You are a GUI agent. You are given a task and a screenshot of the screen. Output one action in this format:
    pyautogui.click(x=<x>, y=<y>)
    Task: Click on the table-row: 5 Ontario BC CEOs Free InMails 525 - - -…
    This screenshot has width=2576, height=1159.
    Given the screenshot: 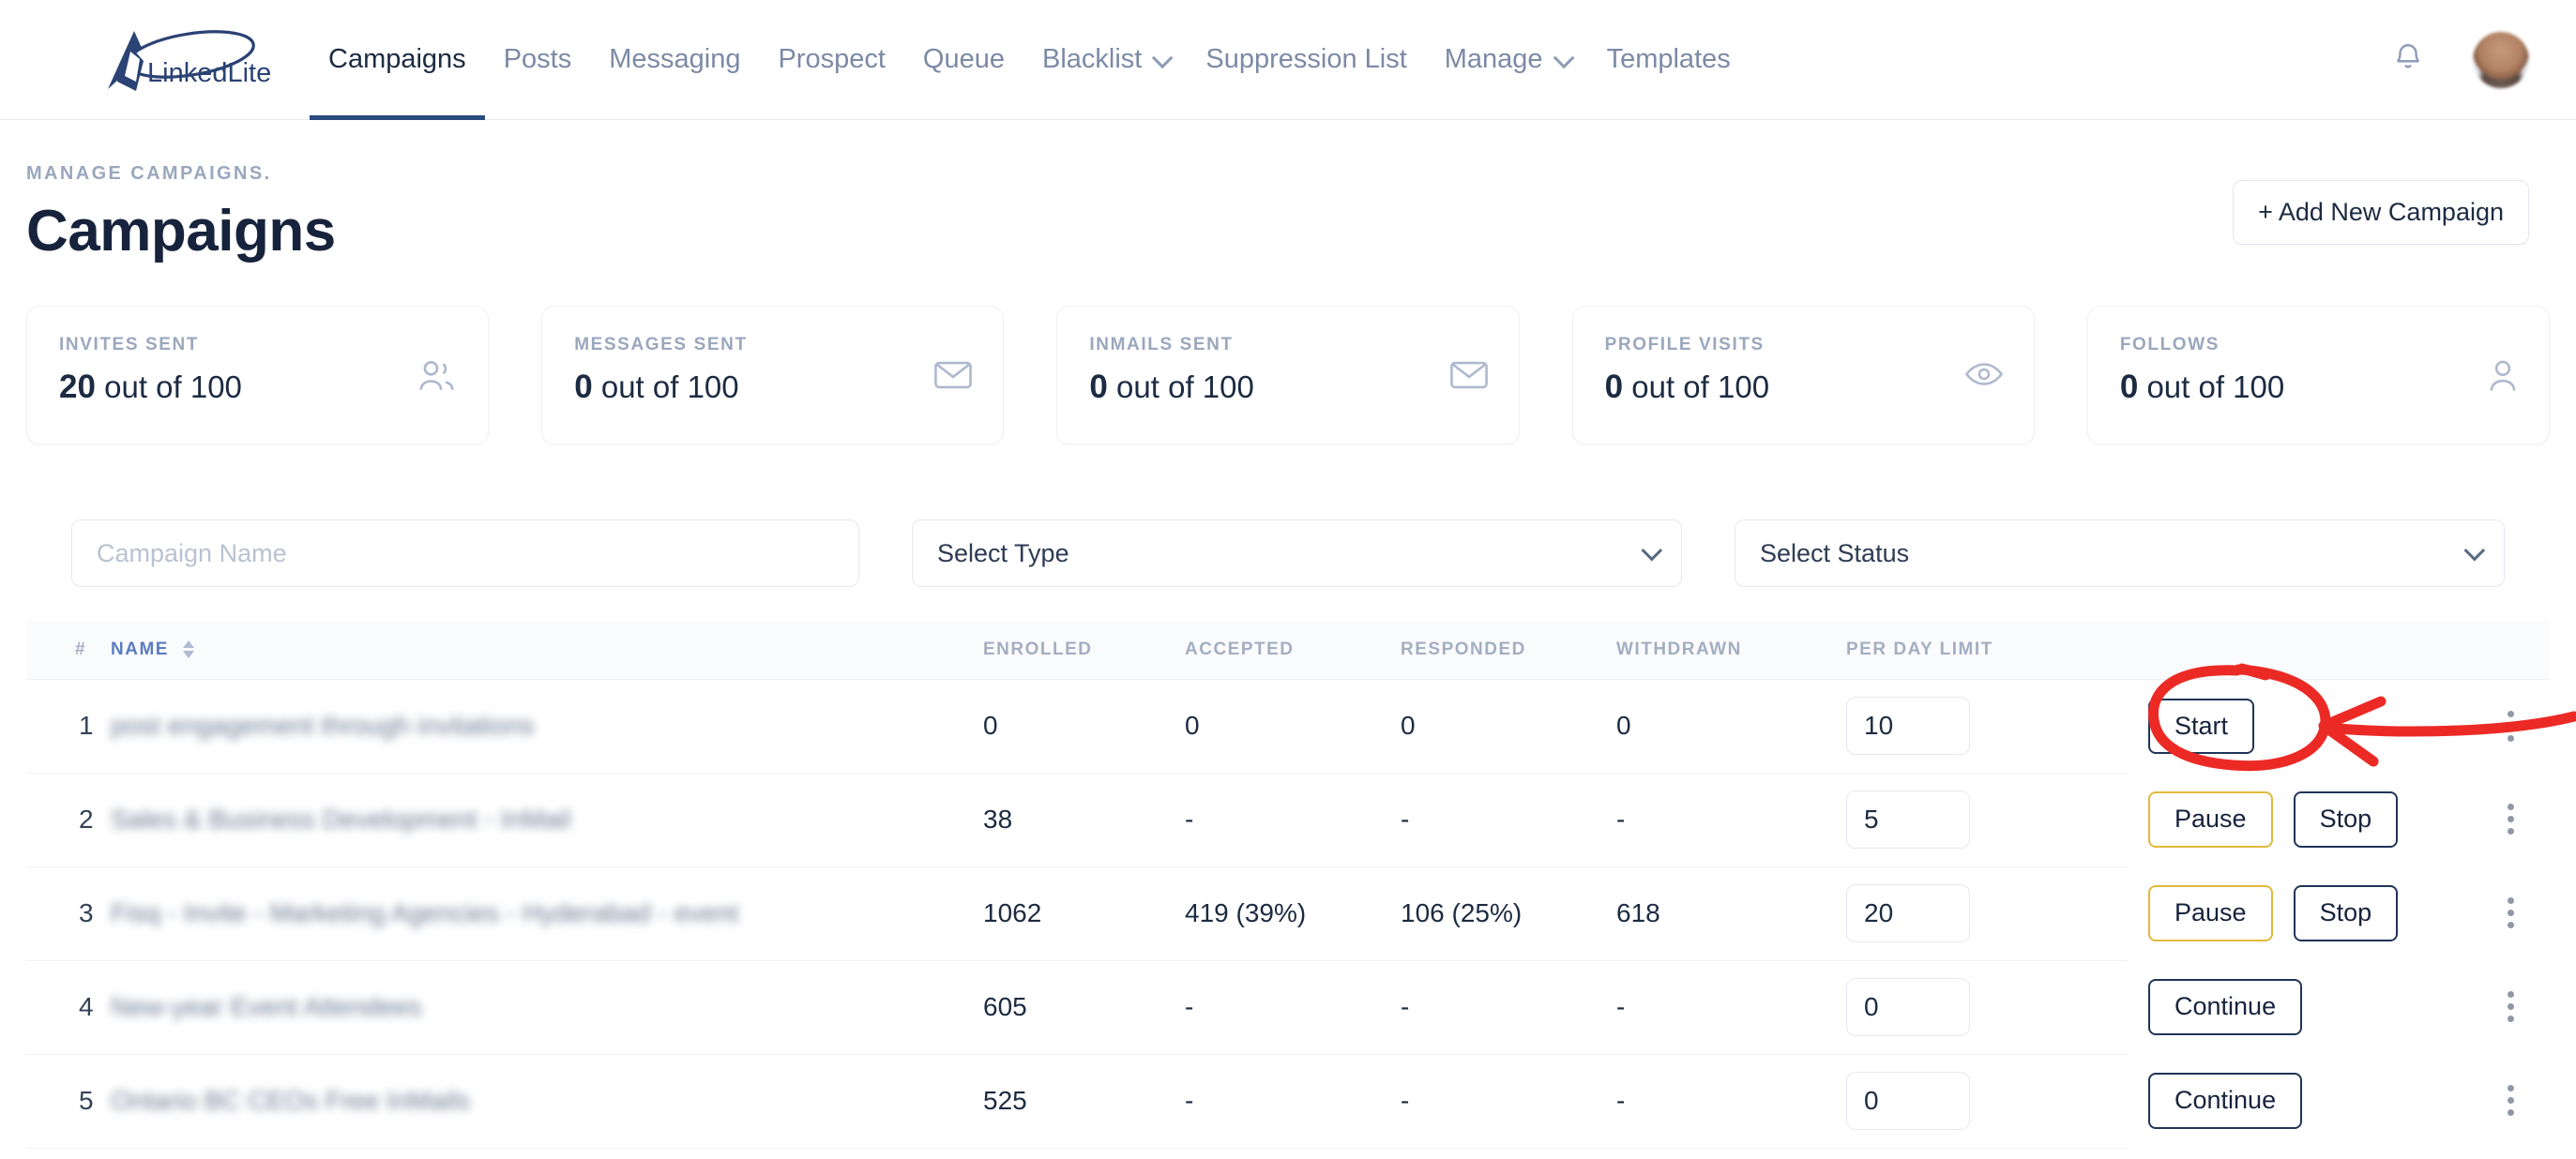 What is the action you would take?
    pyautogui.click(x=1288, y=1101)
    